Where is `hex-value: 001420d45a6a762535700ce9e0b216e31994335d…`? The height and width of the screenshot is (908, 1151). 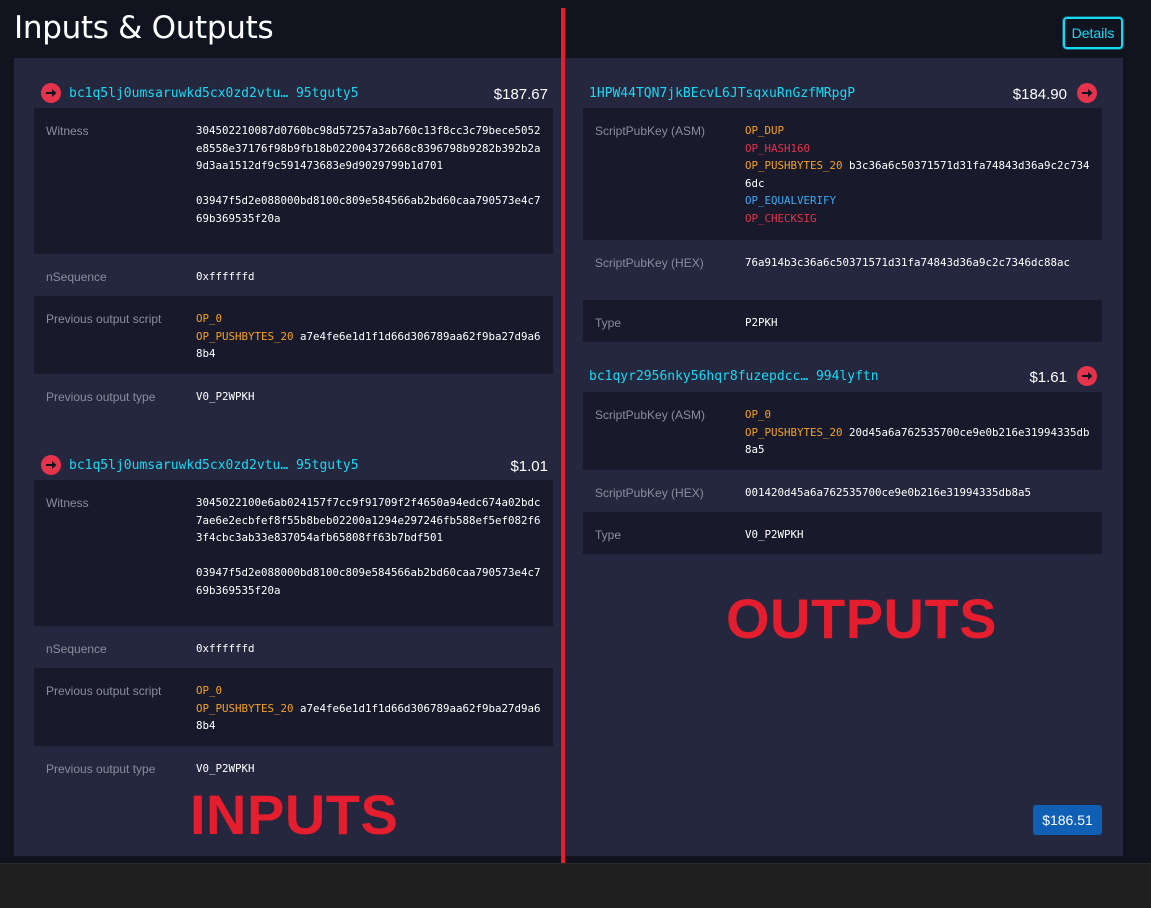
hex-value: 001420d45a6a762535700ce9e0b216e31994335d… is located at coordinates (888, 492).